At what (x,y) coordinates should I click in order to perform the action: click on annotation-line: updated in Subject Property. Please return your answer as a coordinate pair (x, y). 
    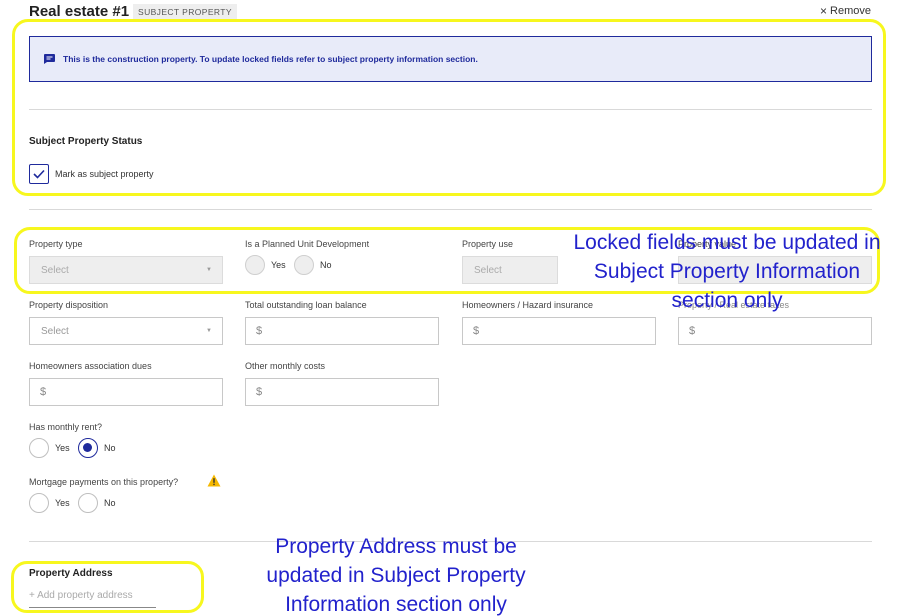
    Looking at the image, I should click on (396, 575).